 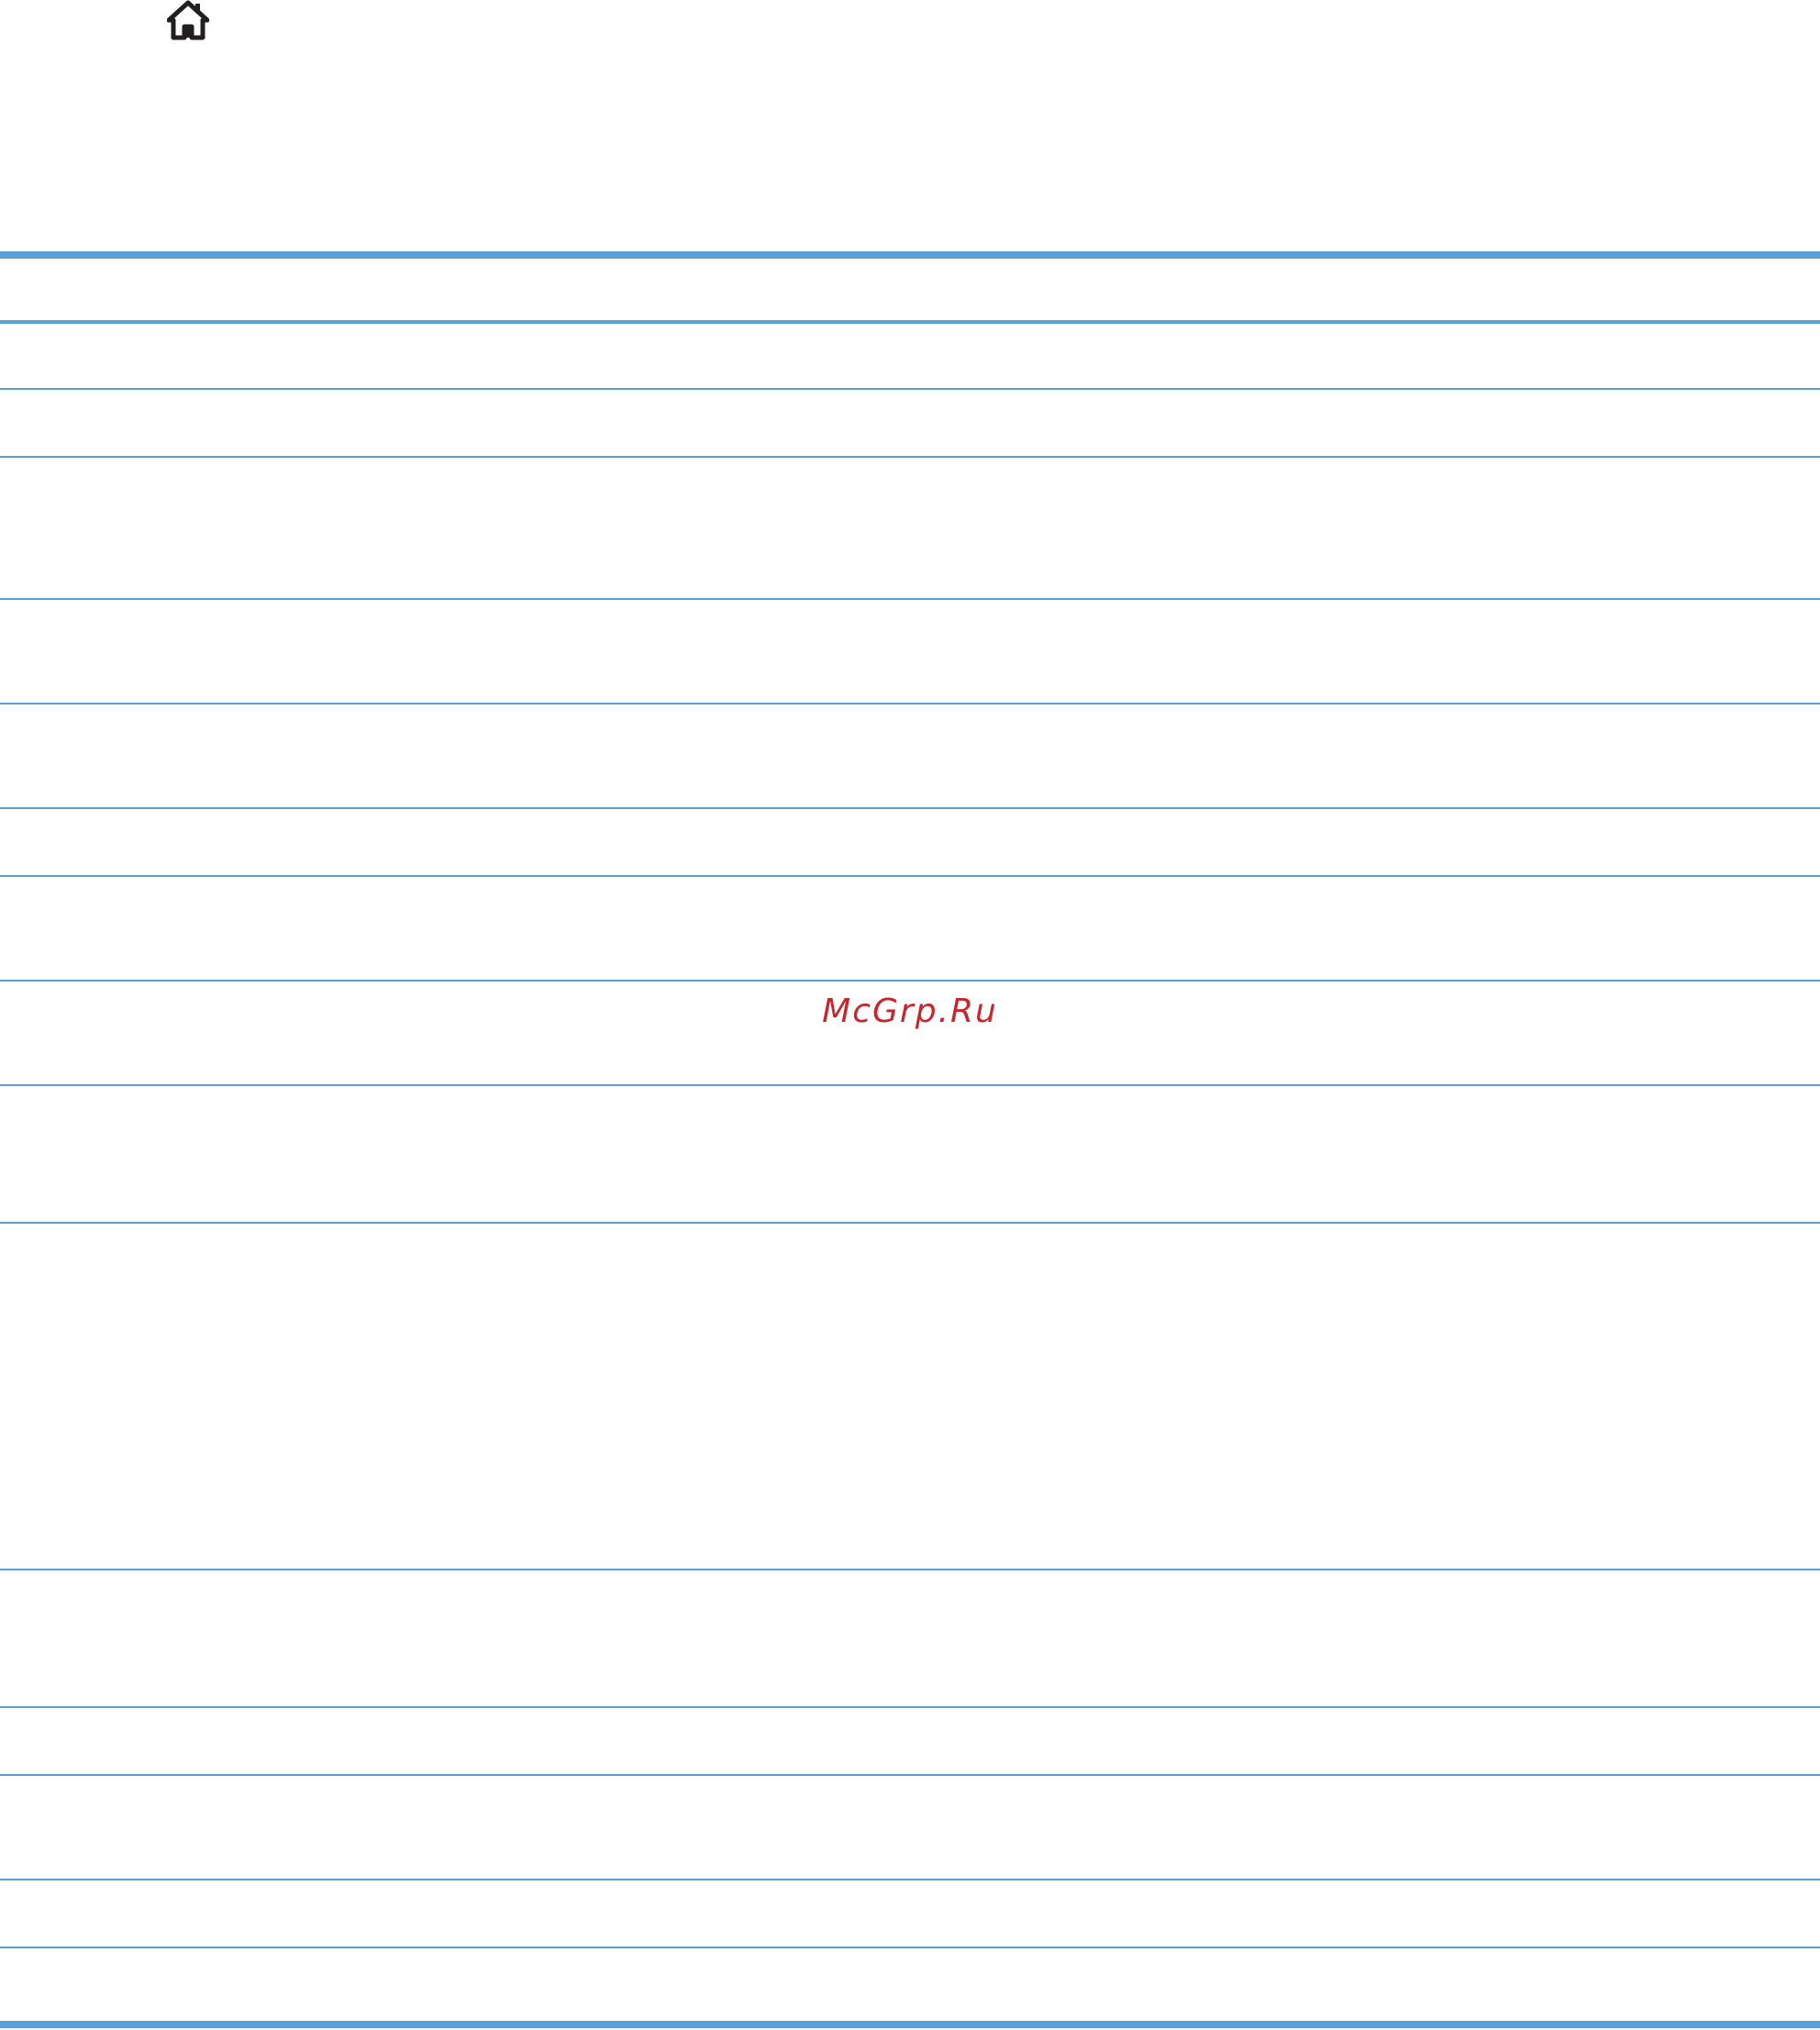 I want to click on home-icon, so click(x=188, y=20).